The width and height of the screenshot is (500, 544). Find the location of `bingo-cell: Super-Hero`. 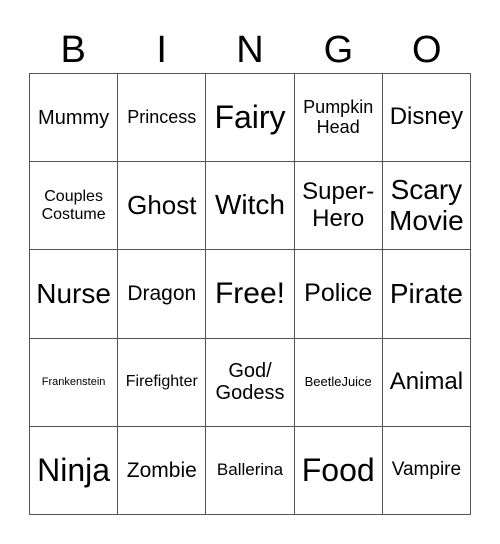

bingo-cell: Super-Hero is located at coordinates (338, 206).